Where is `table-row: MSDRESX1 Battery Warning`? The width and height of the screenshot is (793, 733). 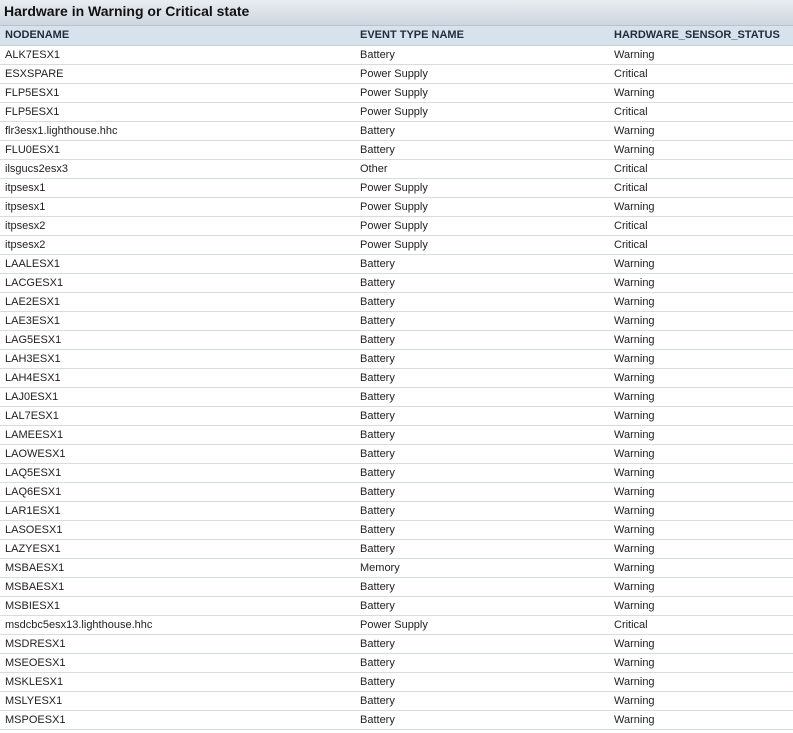 table-row: MSDRESX1 Battery Warning is located at coordinates (396, 644).